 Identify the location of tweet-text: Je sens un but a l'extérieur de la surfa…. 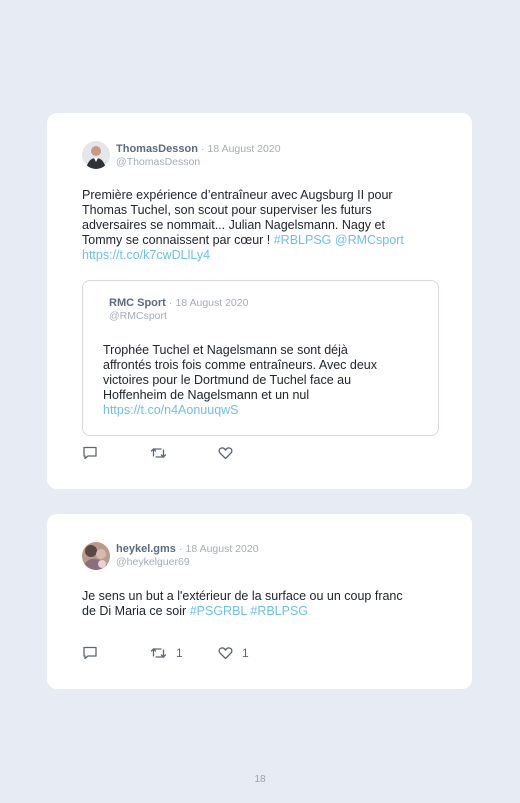
(242, 603).